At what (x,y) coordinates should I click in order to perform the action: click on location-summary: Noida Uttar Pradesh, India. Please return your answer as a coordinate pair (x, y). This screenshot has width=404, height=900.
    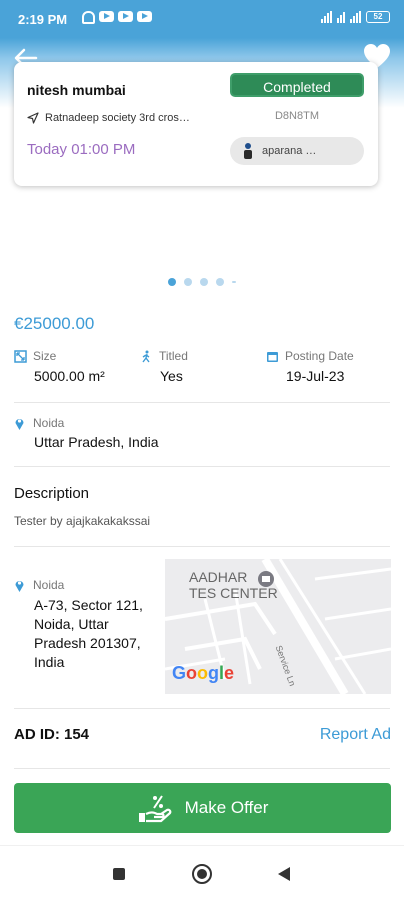
    Looking at the image, I should click on (86, 433).